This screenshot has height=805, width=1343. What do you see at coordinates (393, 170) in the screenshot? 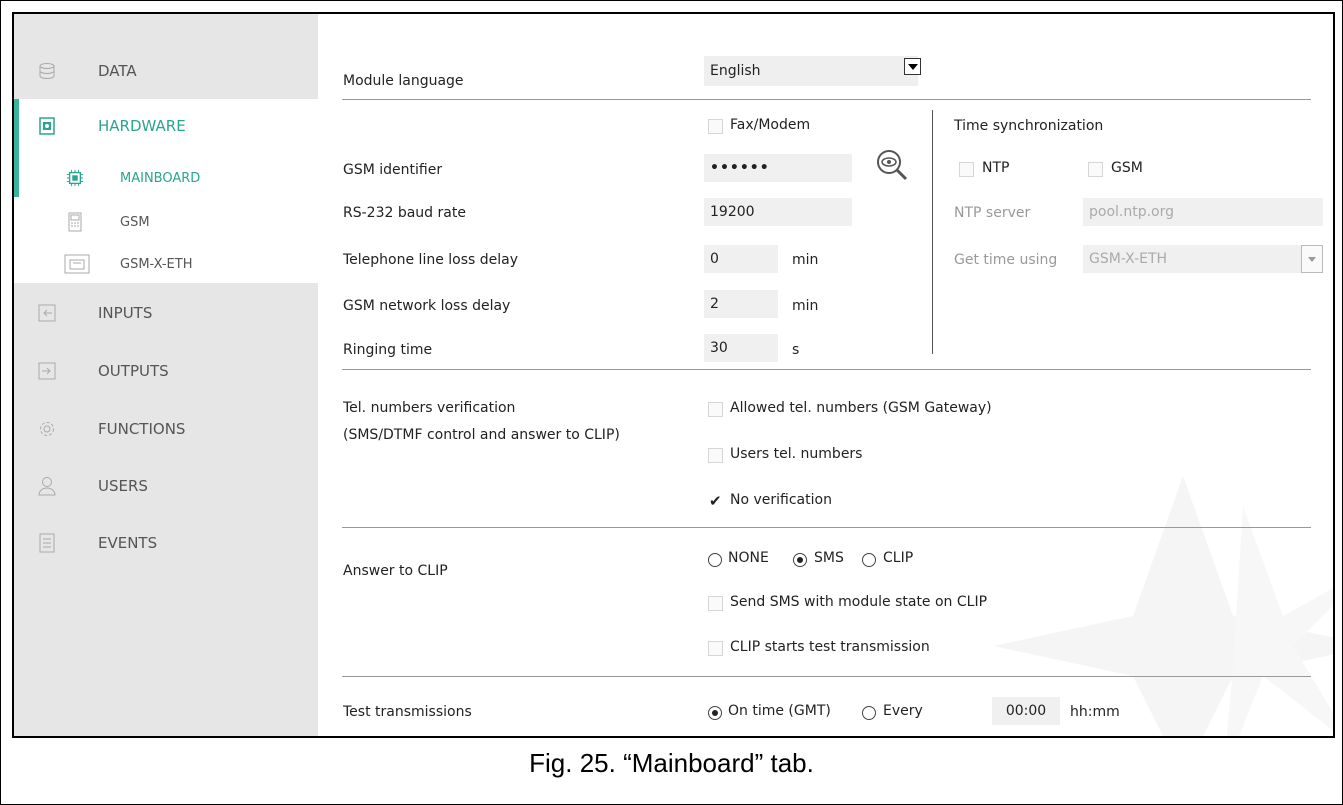
I see `gsm-identifier-label: GSM identifier` at bounding box center [393, 170].